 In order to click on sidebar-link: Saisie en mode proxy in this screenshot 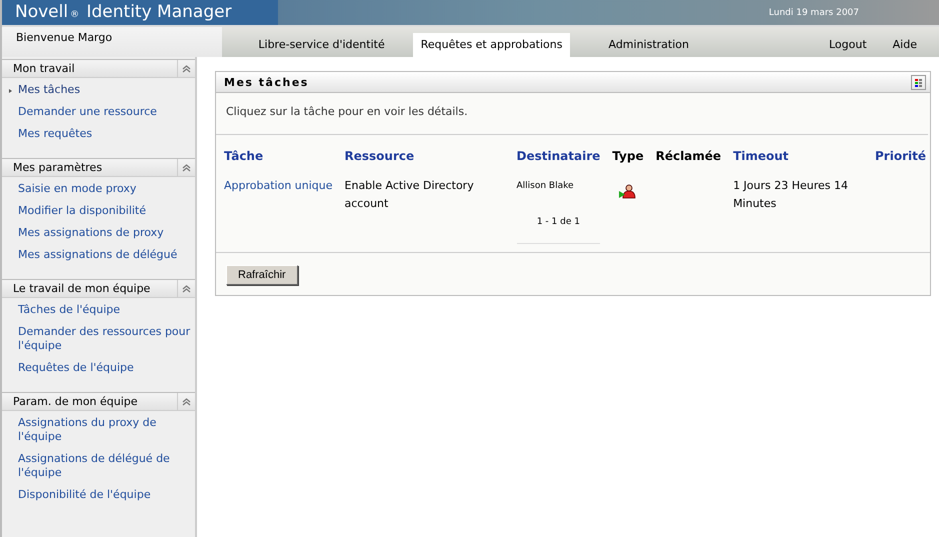, I will do `click(77, 189)`.